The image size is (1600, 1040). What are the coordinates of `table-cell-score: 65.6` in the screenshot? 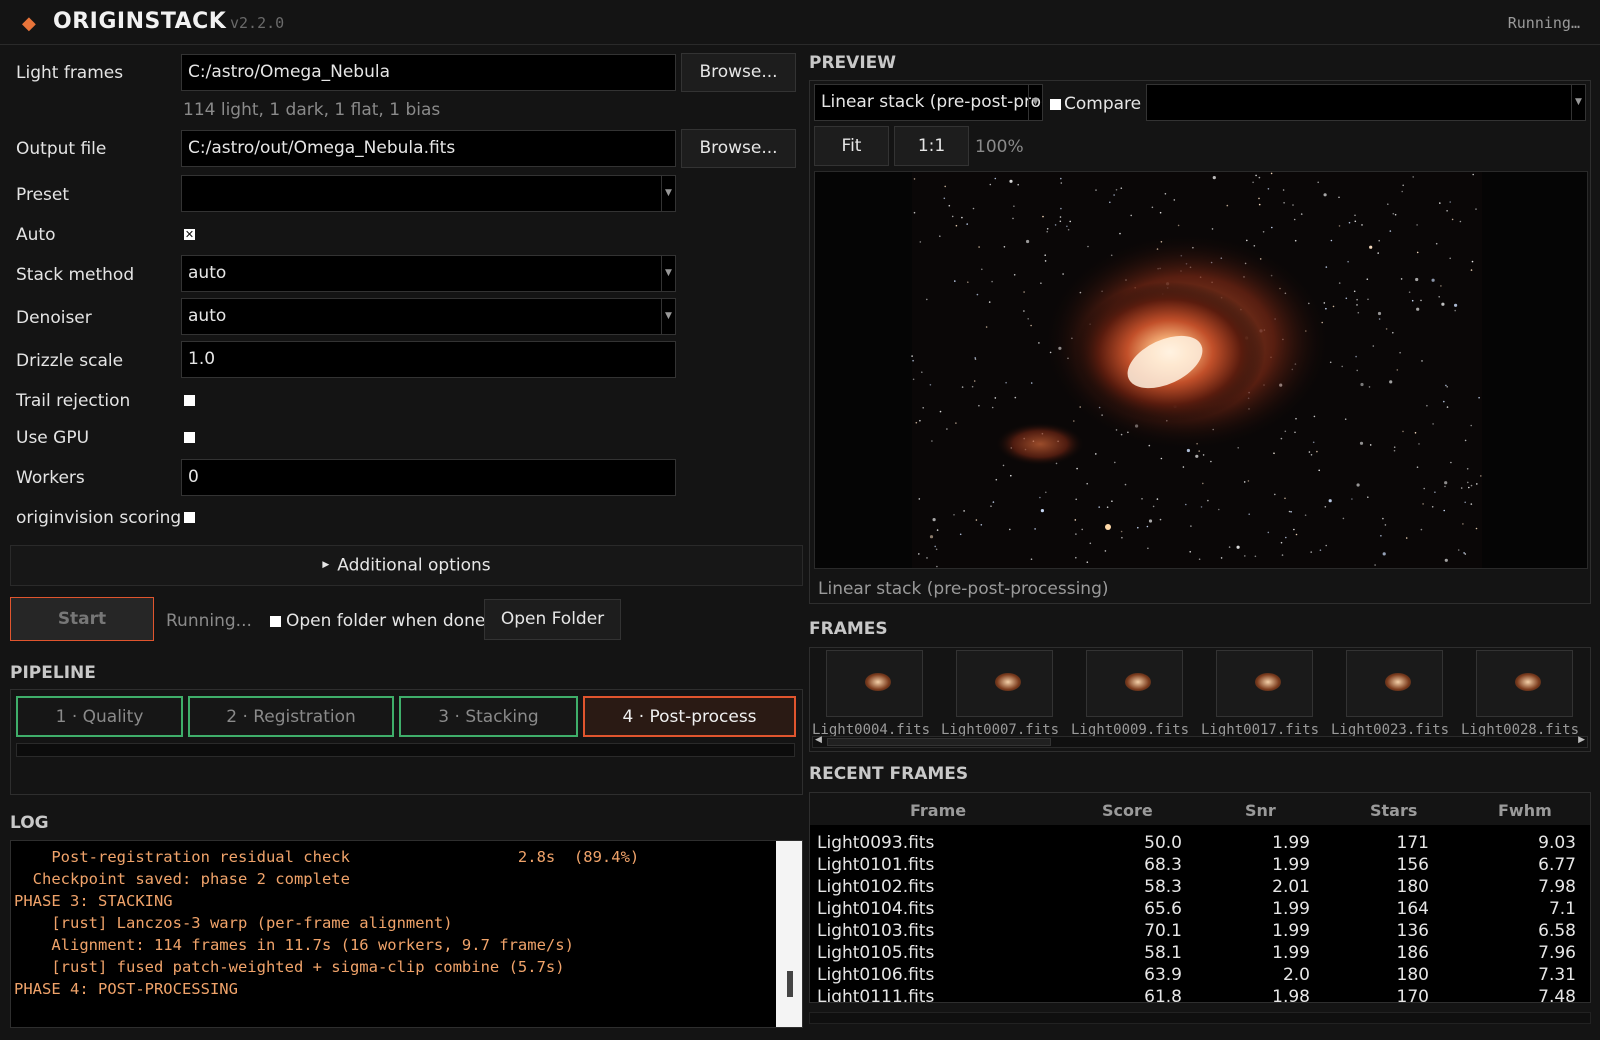 It's located at (1163, 909).